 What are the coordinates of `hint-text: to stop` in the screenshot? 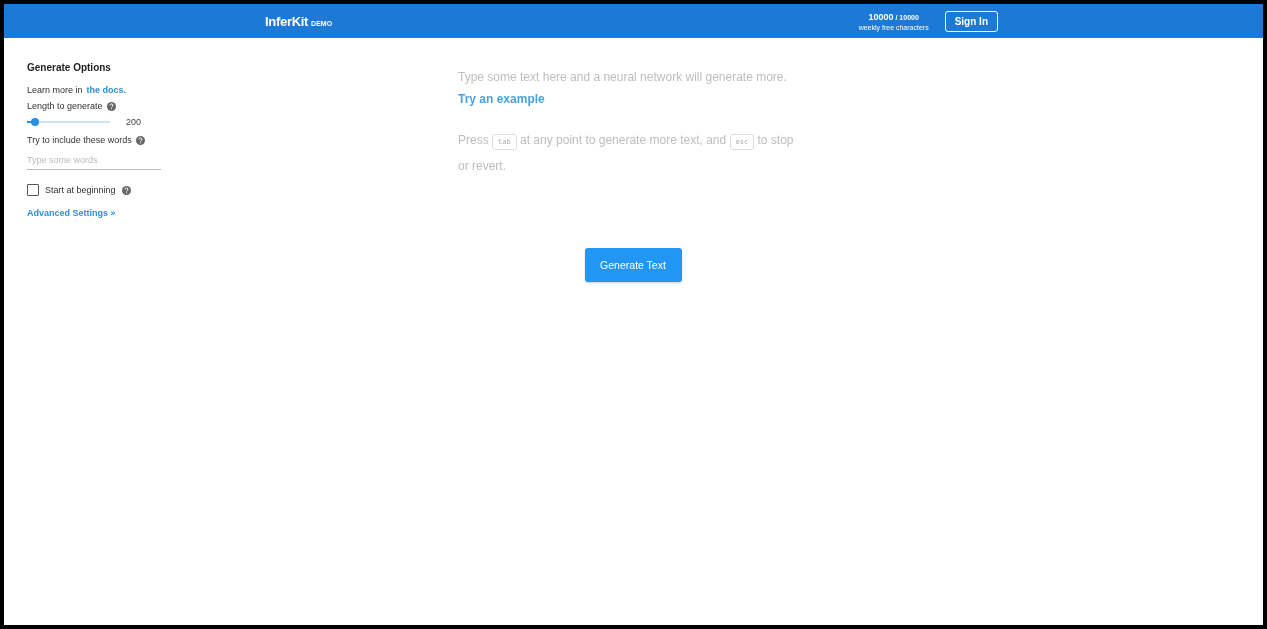 It's located at (775, 140).